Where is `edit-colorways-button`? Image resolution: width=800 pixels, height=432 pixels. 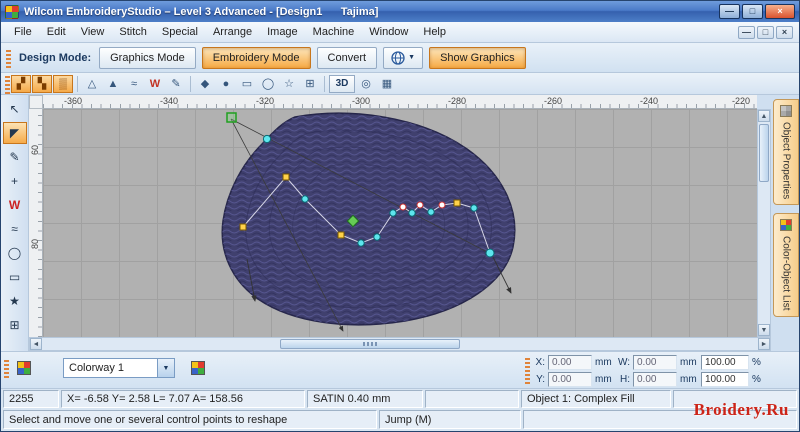 edit-colorways-button is located at coordinates (198, 368).